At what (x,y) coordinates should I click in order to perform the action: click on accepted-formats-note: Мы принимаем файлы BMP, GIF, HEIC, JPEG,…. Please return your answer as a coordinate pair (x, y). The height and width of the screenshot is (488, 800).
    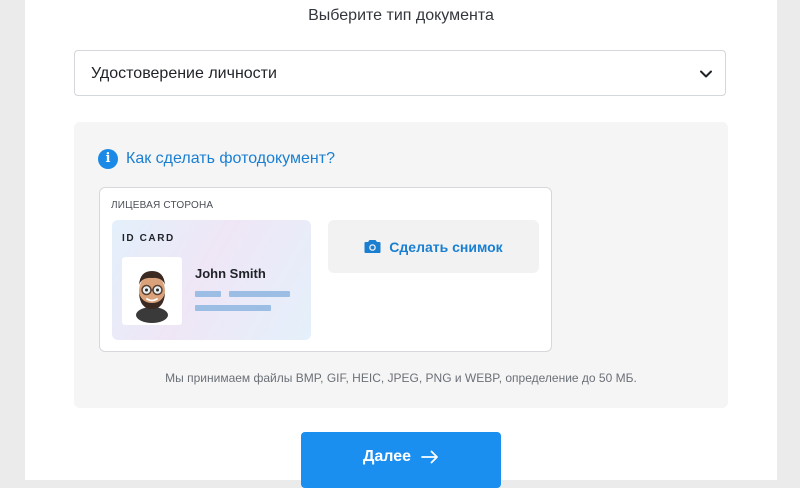
    Looking at the image, I should click on (401, 378).